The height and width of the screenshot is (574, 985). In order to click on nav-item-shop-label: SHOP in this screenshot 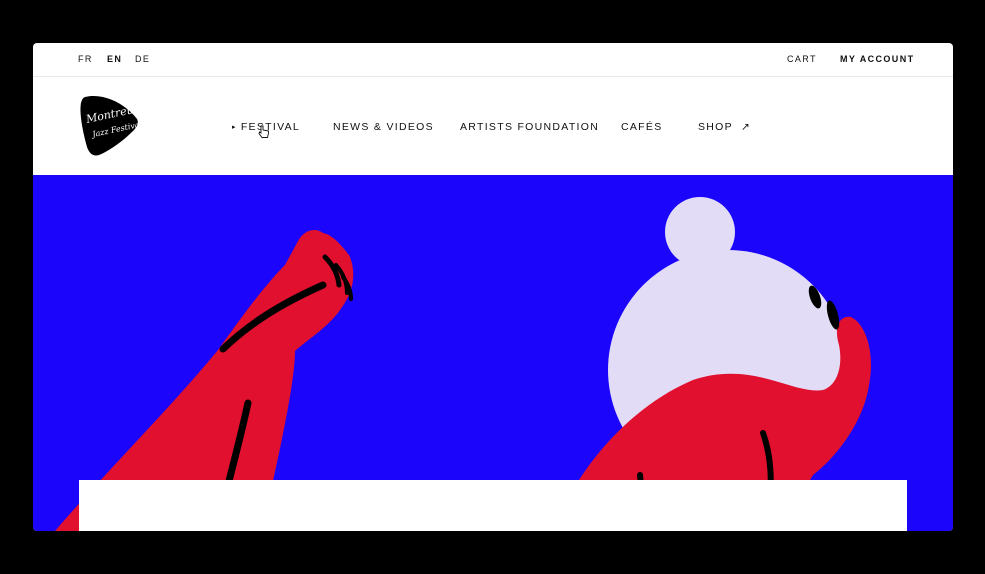, I will do `click(715, 127)`.